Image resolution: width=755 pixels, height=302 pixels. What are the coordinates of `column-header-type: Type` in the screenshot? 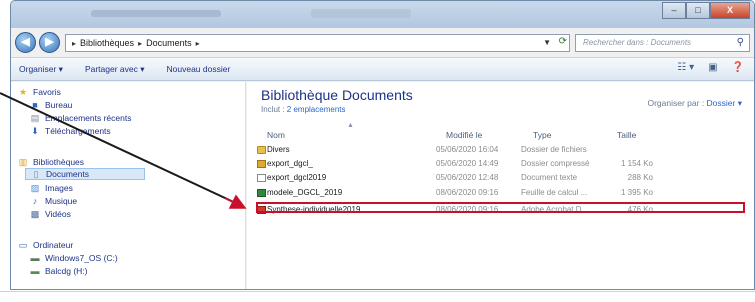 It's located at (542, 136).